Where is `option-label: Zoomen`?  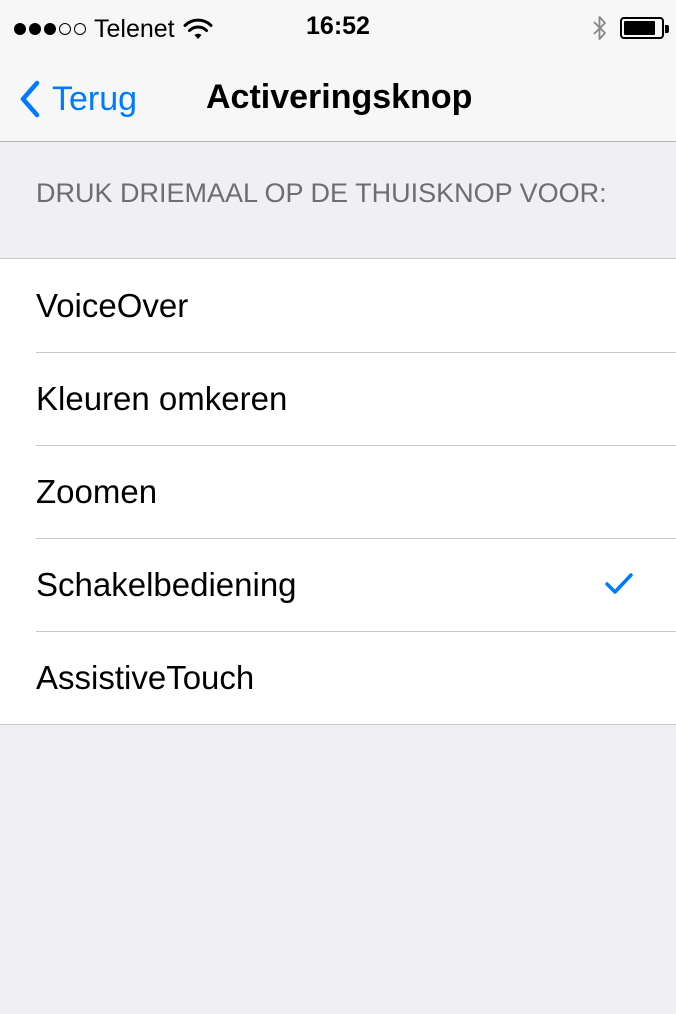
option-label: Zoomen is located at coordinates (97, 491).